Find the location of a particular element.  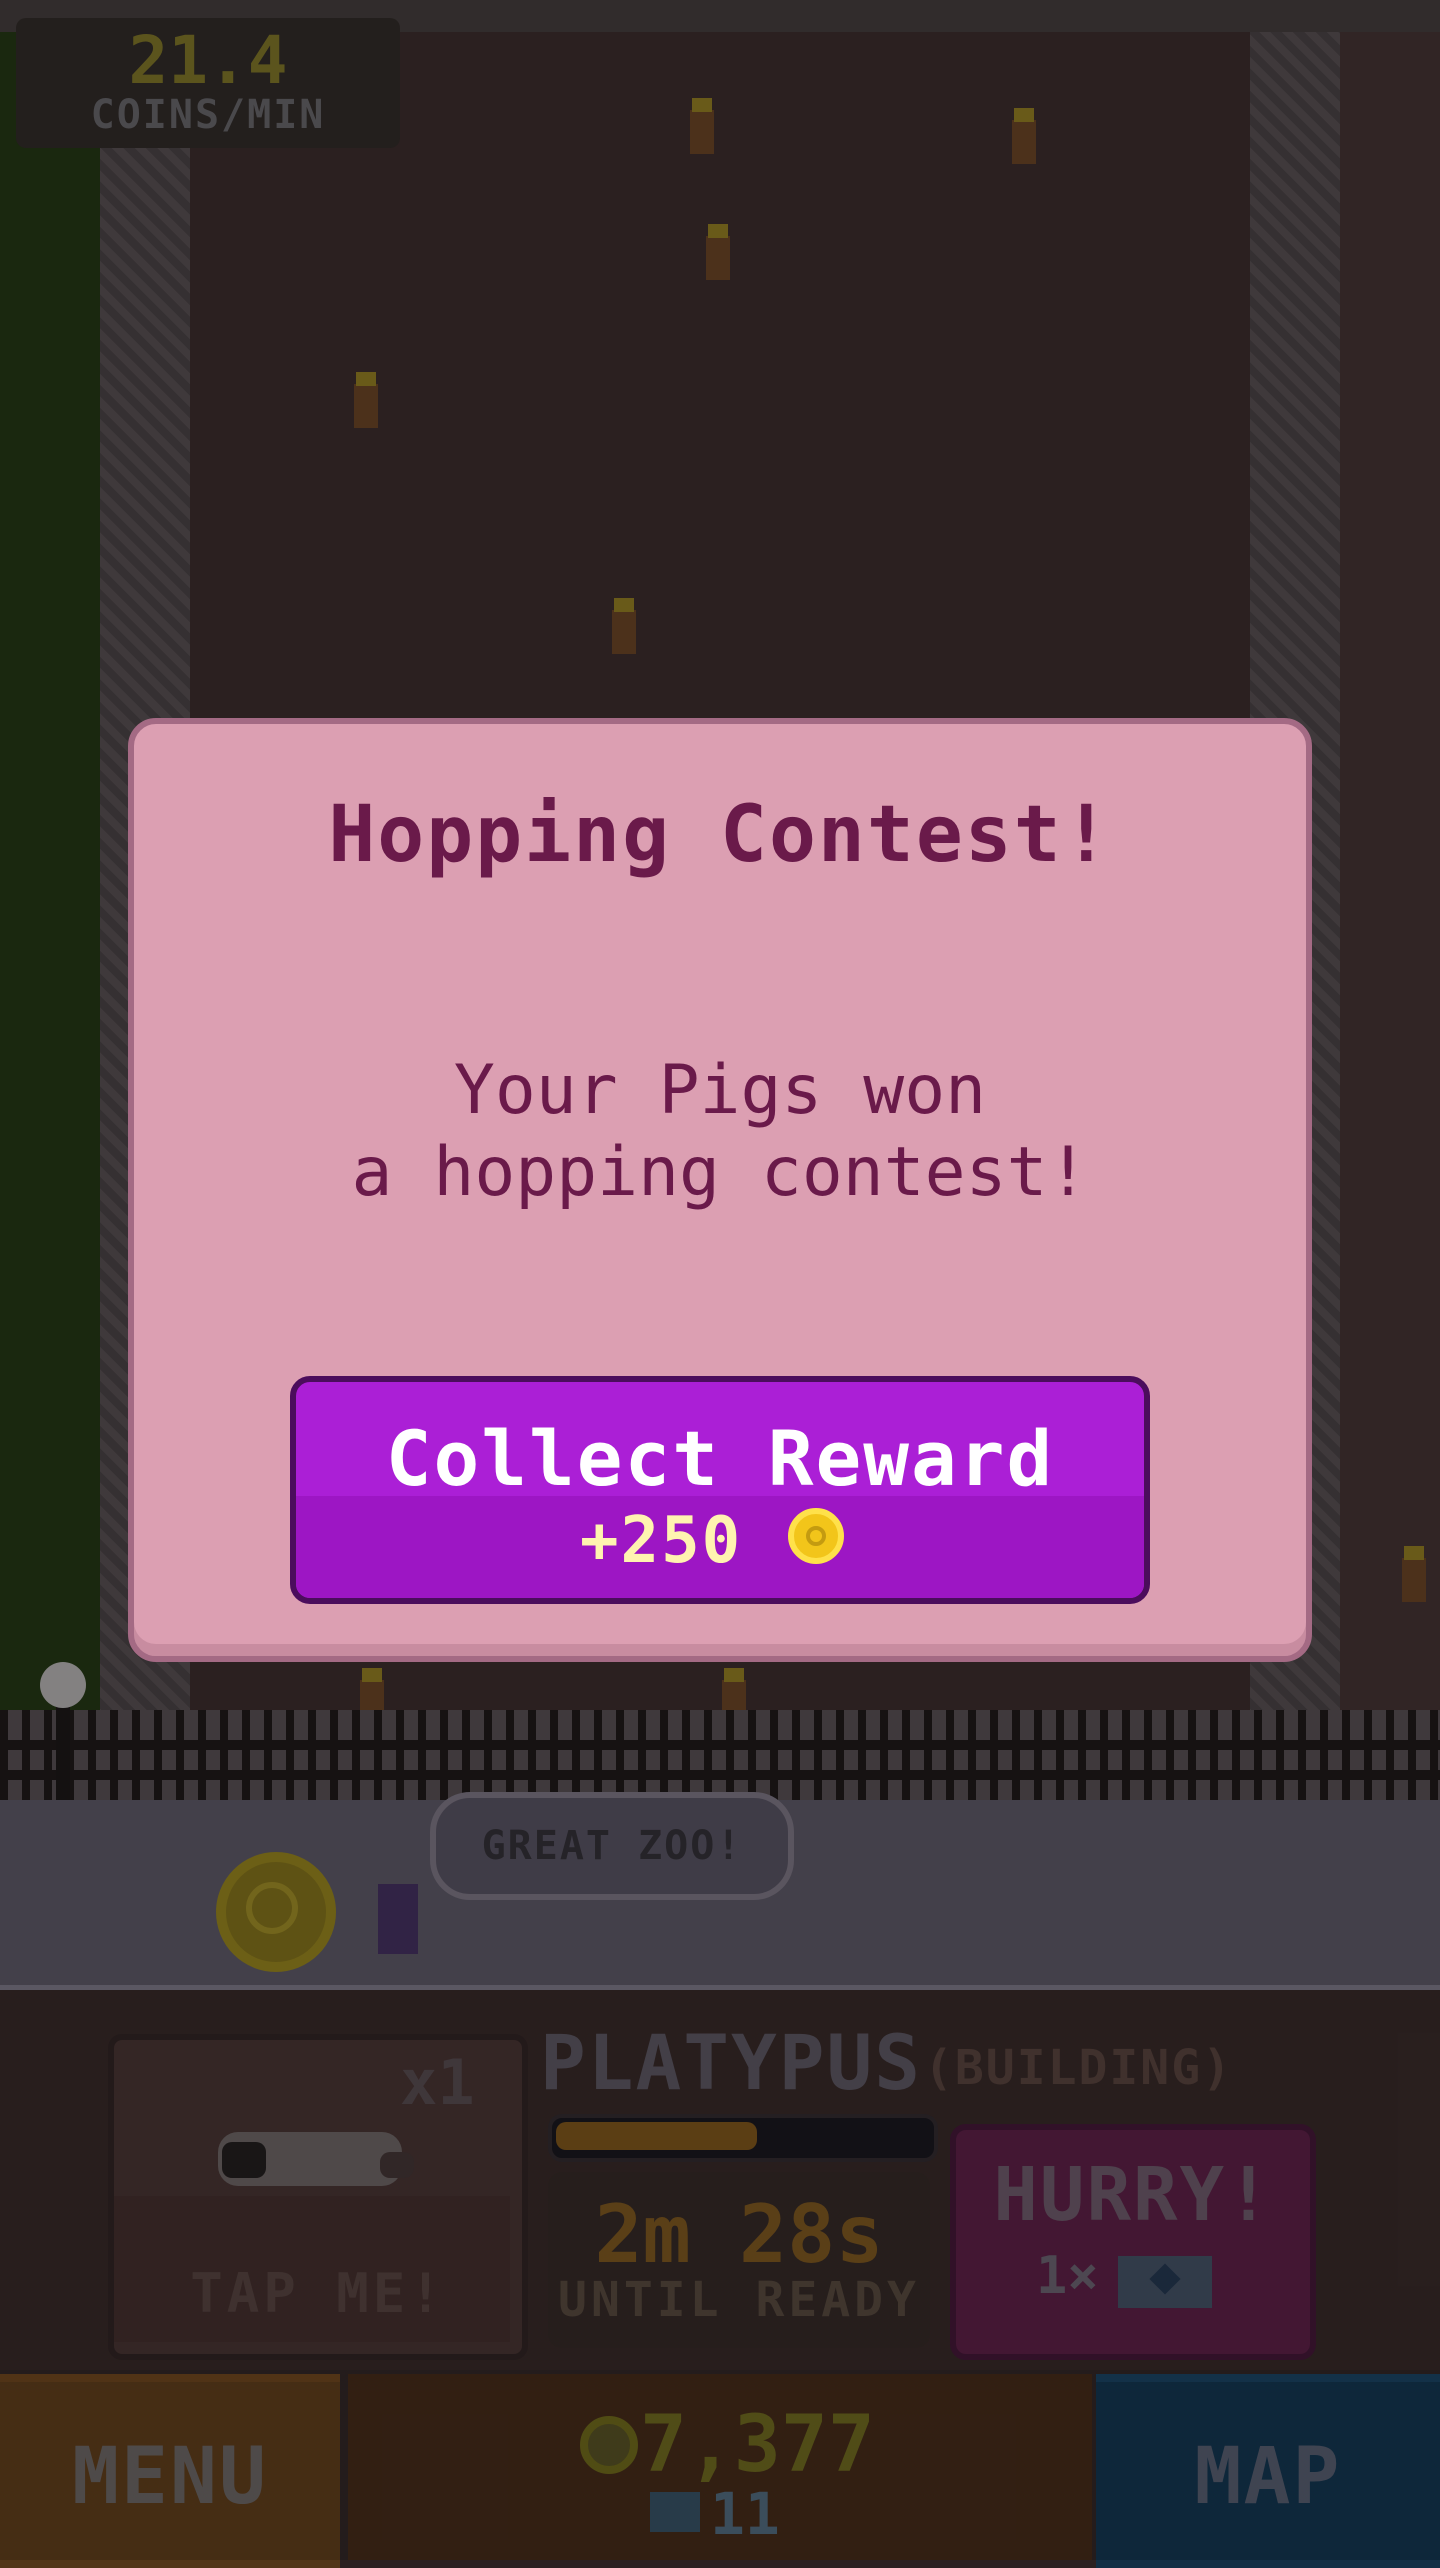

dialog-message-line: a hopping contest! is located at coordinates (720, 1172).